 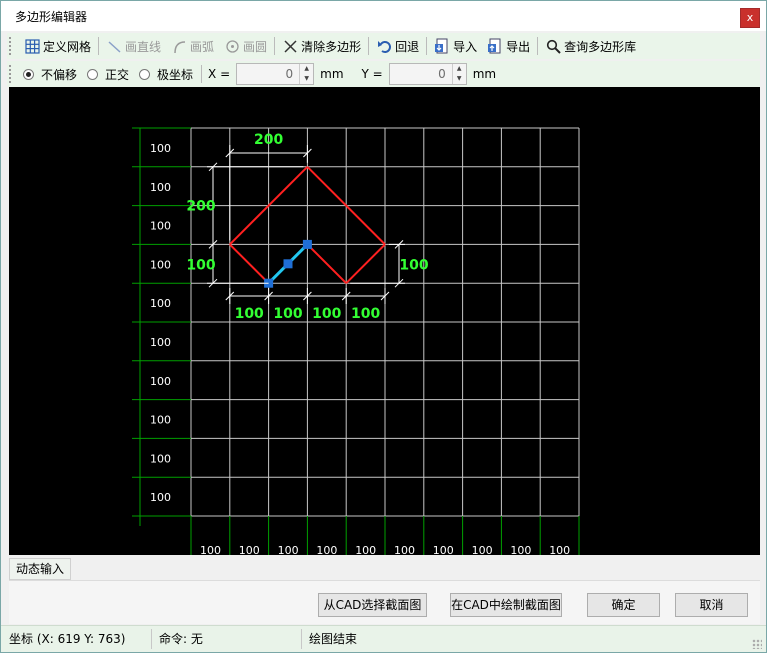 What do you see at coordinates (455, 46) in the screenshot?
I see `import-button: 导入` at bounding box center [455, 46].